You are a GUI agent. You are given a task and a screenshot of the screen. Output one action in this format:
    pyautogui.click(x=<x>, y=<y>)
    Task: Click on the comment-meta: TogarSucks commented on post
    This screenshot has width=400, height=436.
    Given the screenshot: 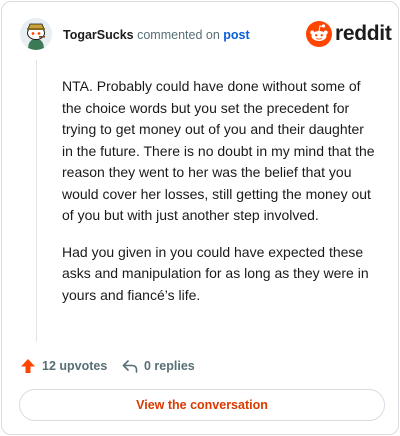 What is the action you would take?
    pyautogui.click(x=156, y=35)
    